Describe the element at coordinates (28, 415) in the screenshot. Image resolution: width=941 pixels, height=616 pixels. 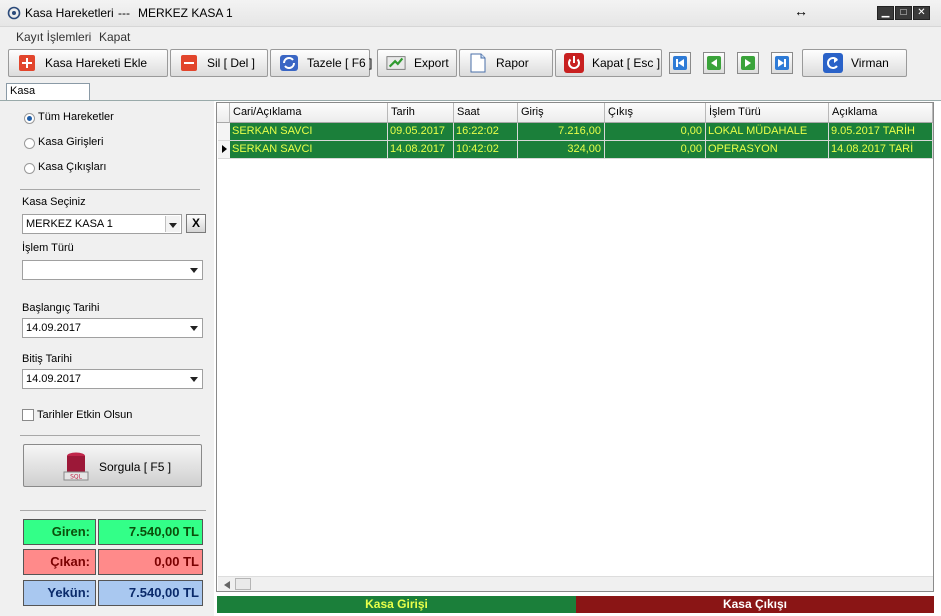
I see `dates-enabled-checkbox` at that location.